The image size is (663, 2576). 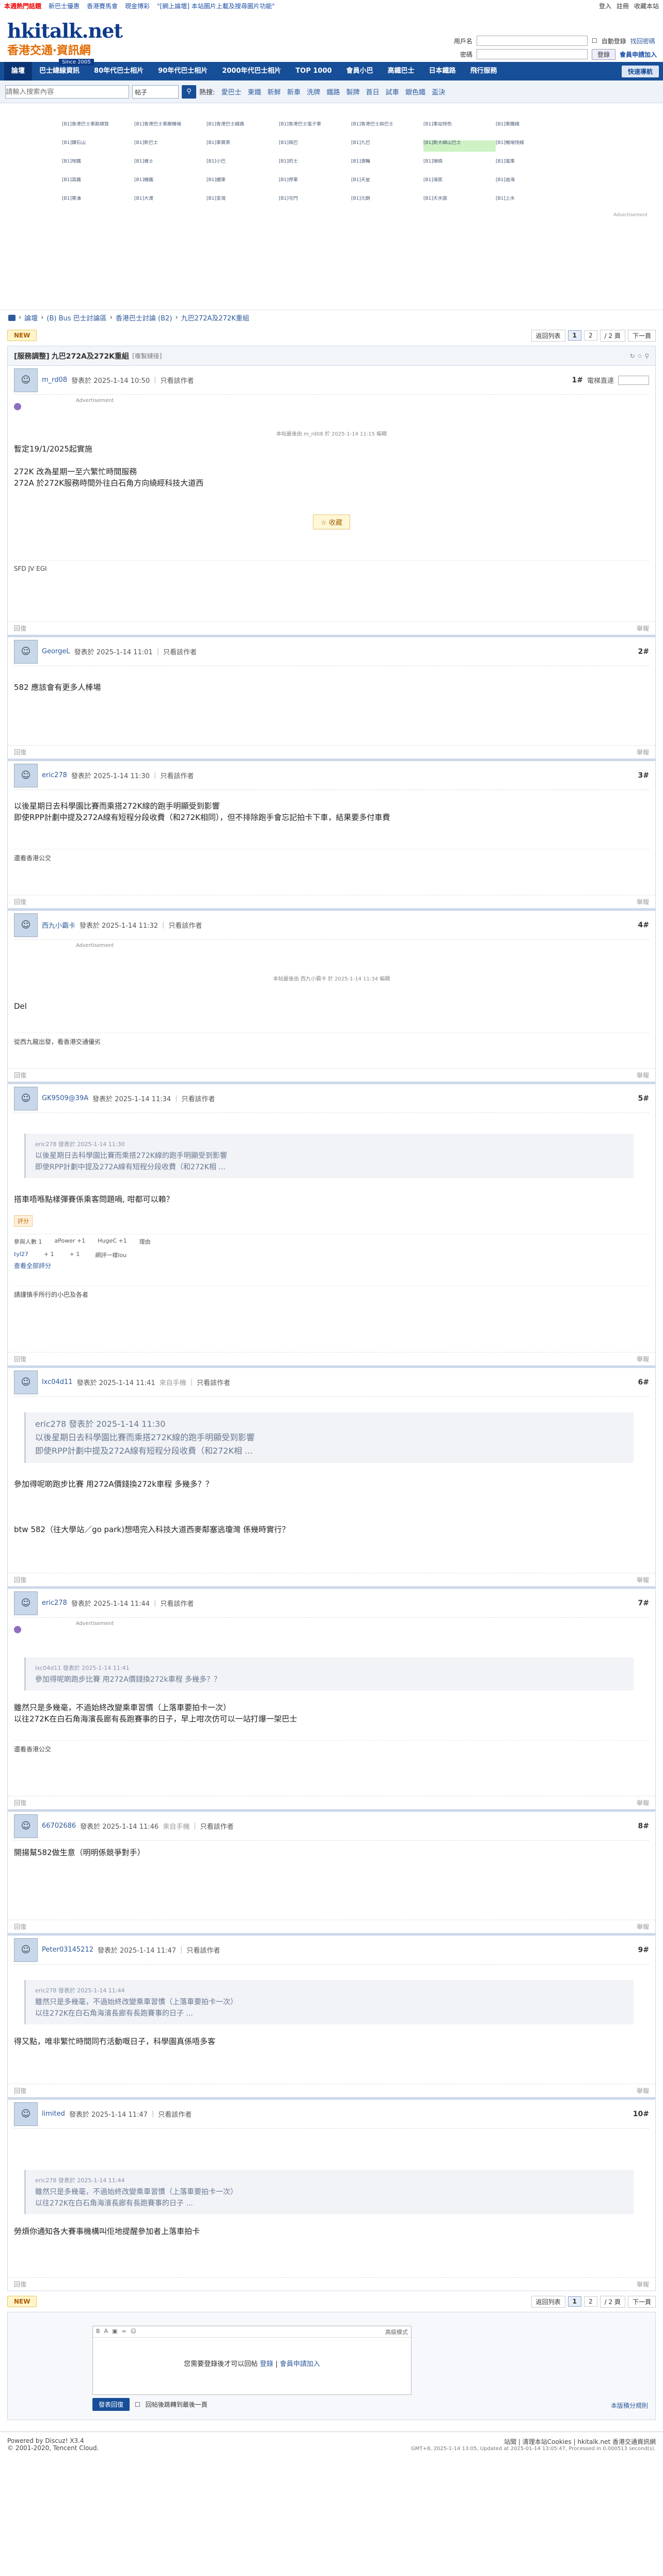 I want to click on ad-link: [B1]小巴, so click(x=243, y=165).